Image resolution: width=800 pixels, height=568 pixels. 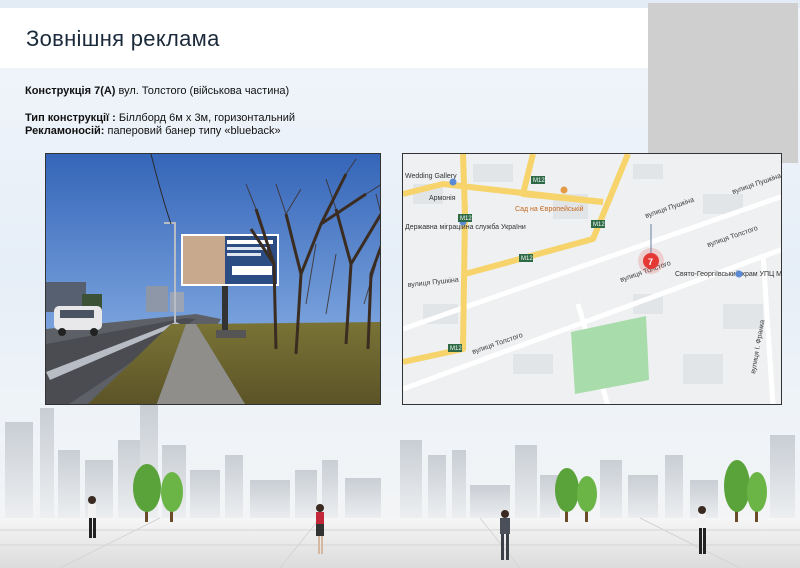 What do you see at coordinates (70, 91) in the screenshot?
I see `construction-label: Конструкція 7(А)` at bounding box center [70, 91].